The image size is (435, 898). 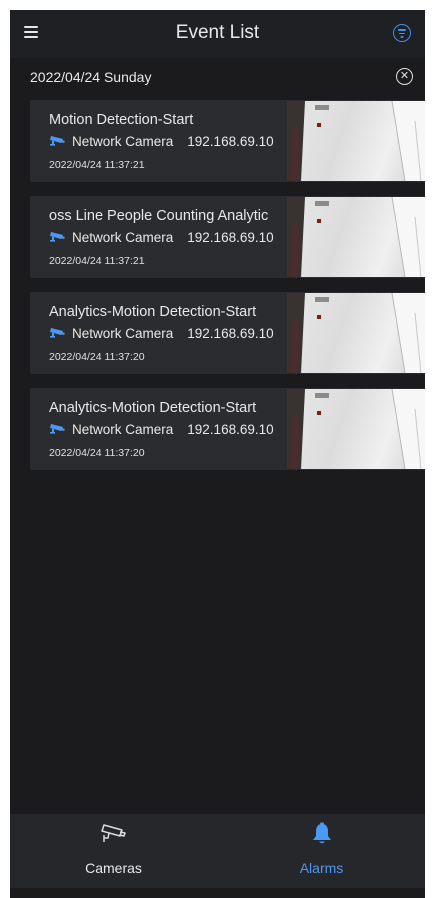 I want to click on bottom-tab-bar: Cameras Alarms, so click(x=217, y=851).